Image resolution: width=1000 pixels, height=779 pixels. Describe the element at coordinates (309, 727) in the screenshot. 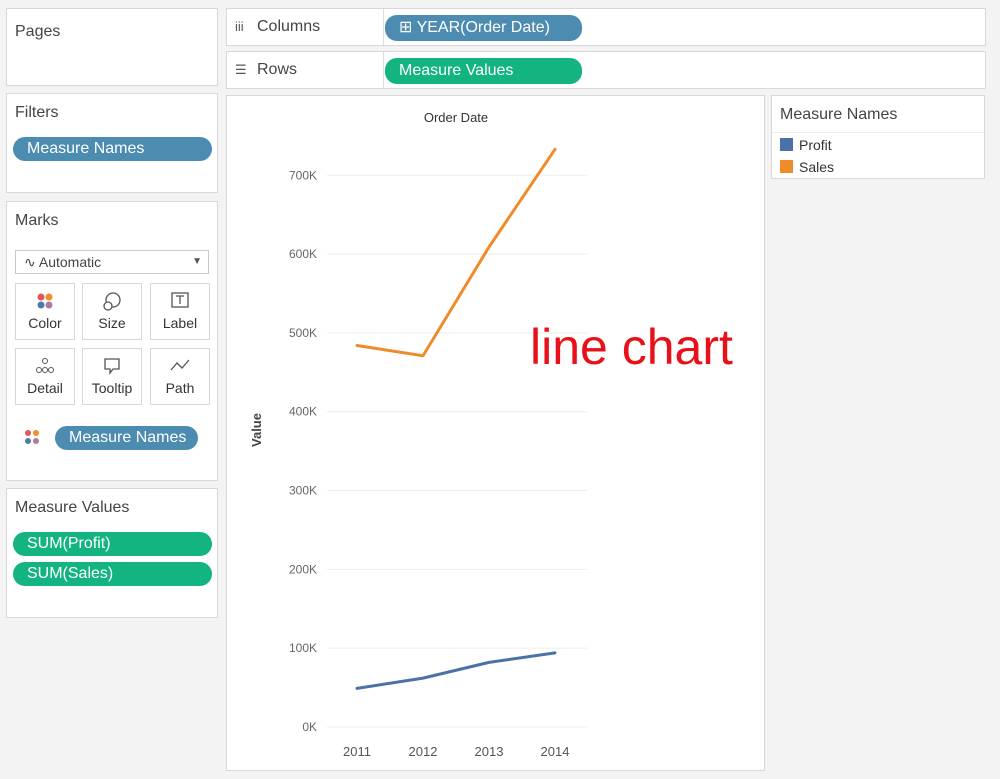

I see `y-tick-label: 0K` at that location.